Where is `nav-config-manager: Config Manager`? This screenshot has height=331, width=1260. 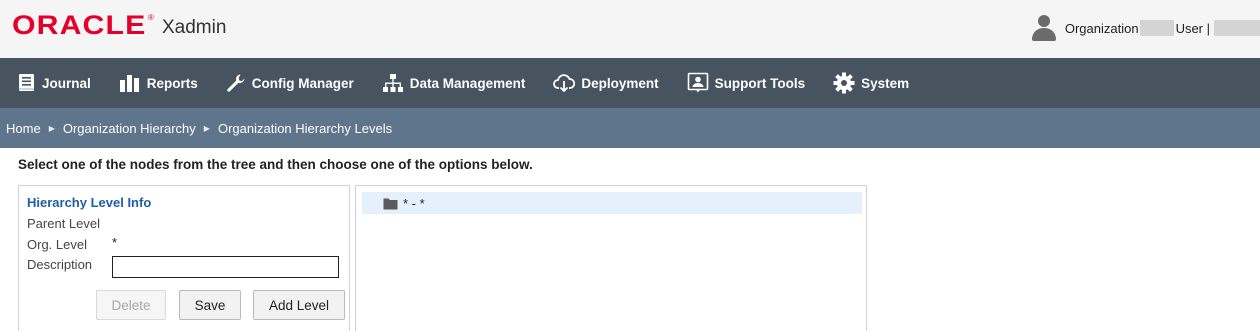 nav-config-manager: Config Manager is located at coordinates (290, 83).